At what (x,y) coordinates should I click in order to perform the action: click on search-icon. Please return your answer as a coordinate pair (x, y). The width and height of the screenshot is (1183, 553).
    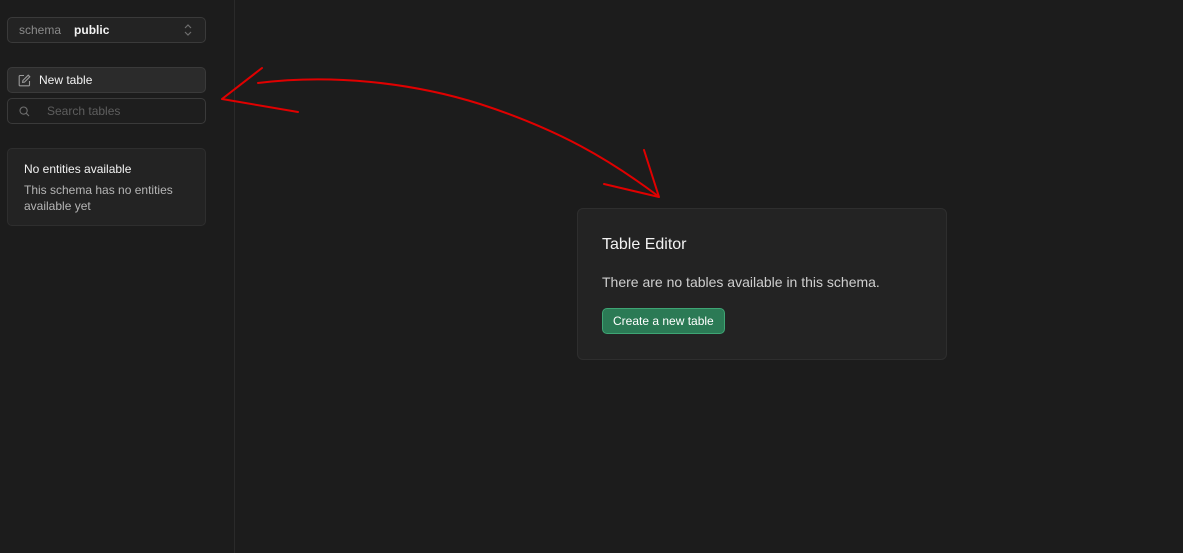
    Looking at the image, I should click on (24, 110).